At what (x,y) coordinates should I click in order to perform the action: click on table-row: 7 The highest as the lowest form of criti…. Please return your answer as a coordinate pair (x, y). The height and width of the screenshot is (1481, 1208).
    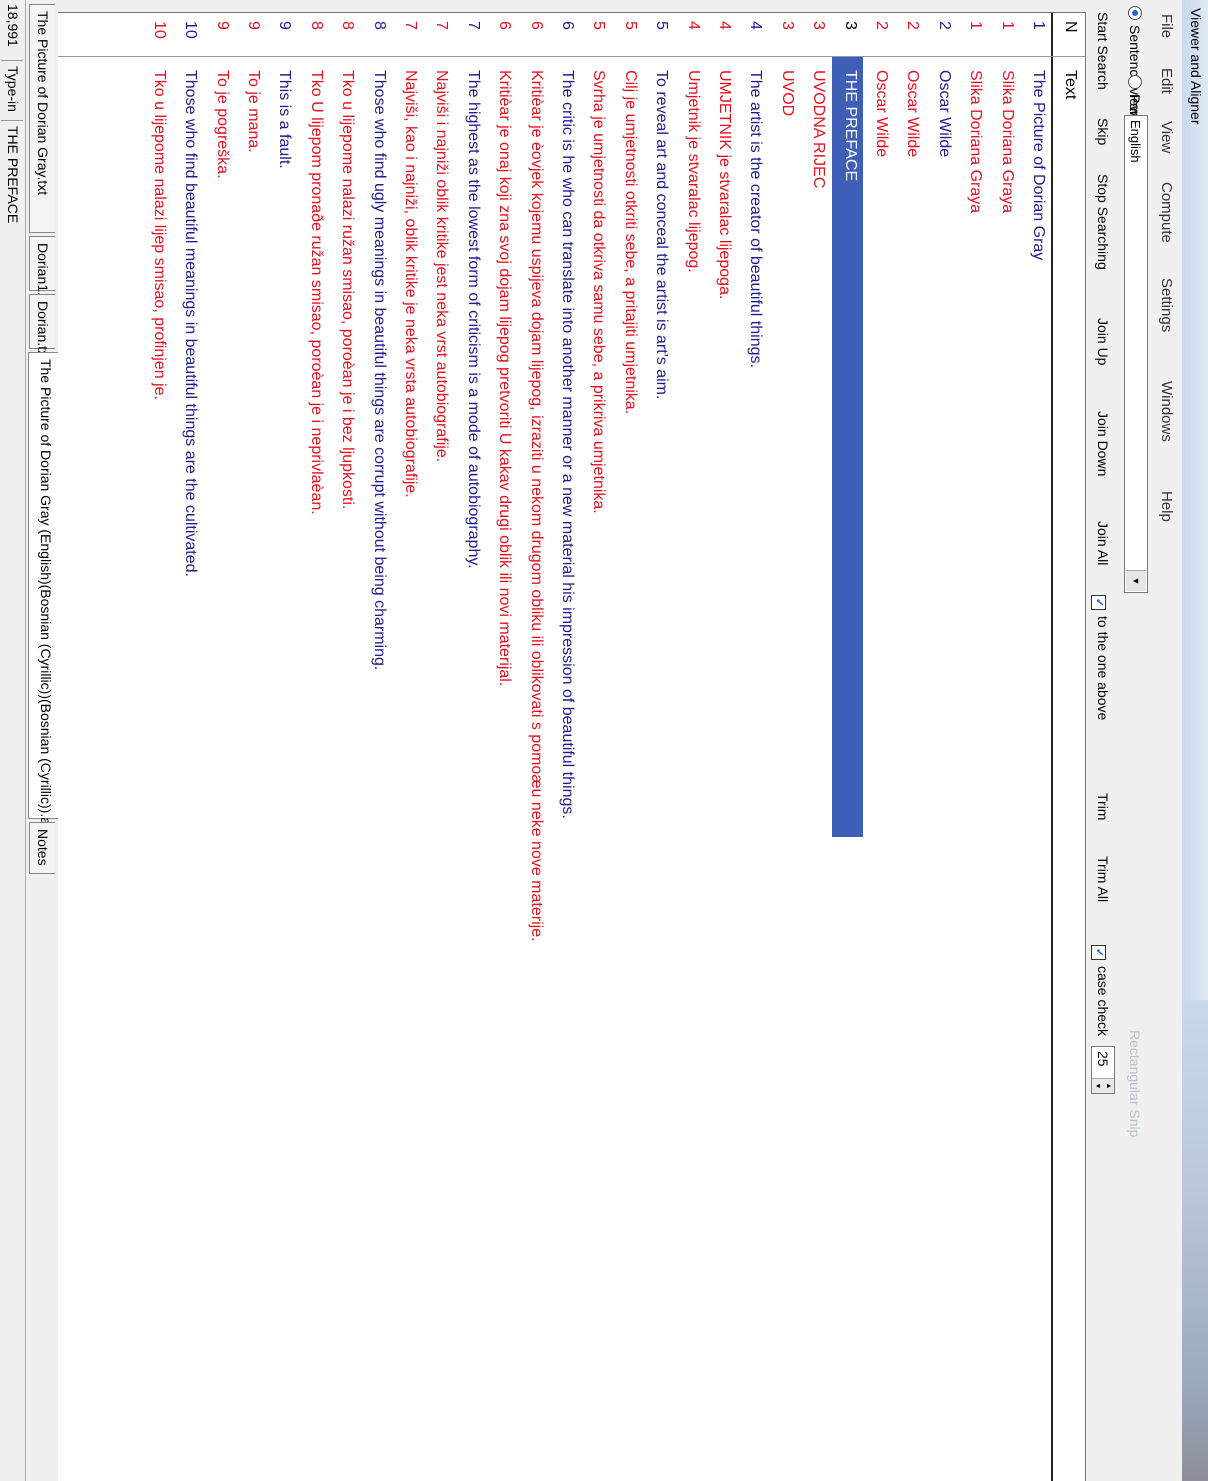
    Looking at the image, I should click on (470, 747).